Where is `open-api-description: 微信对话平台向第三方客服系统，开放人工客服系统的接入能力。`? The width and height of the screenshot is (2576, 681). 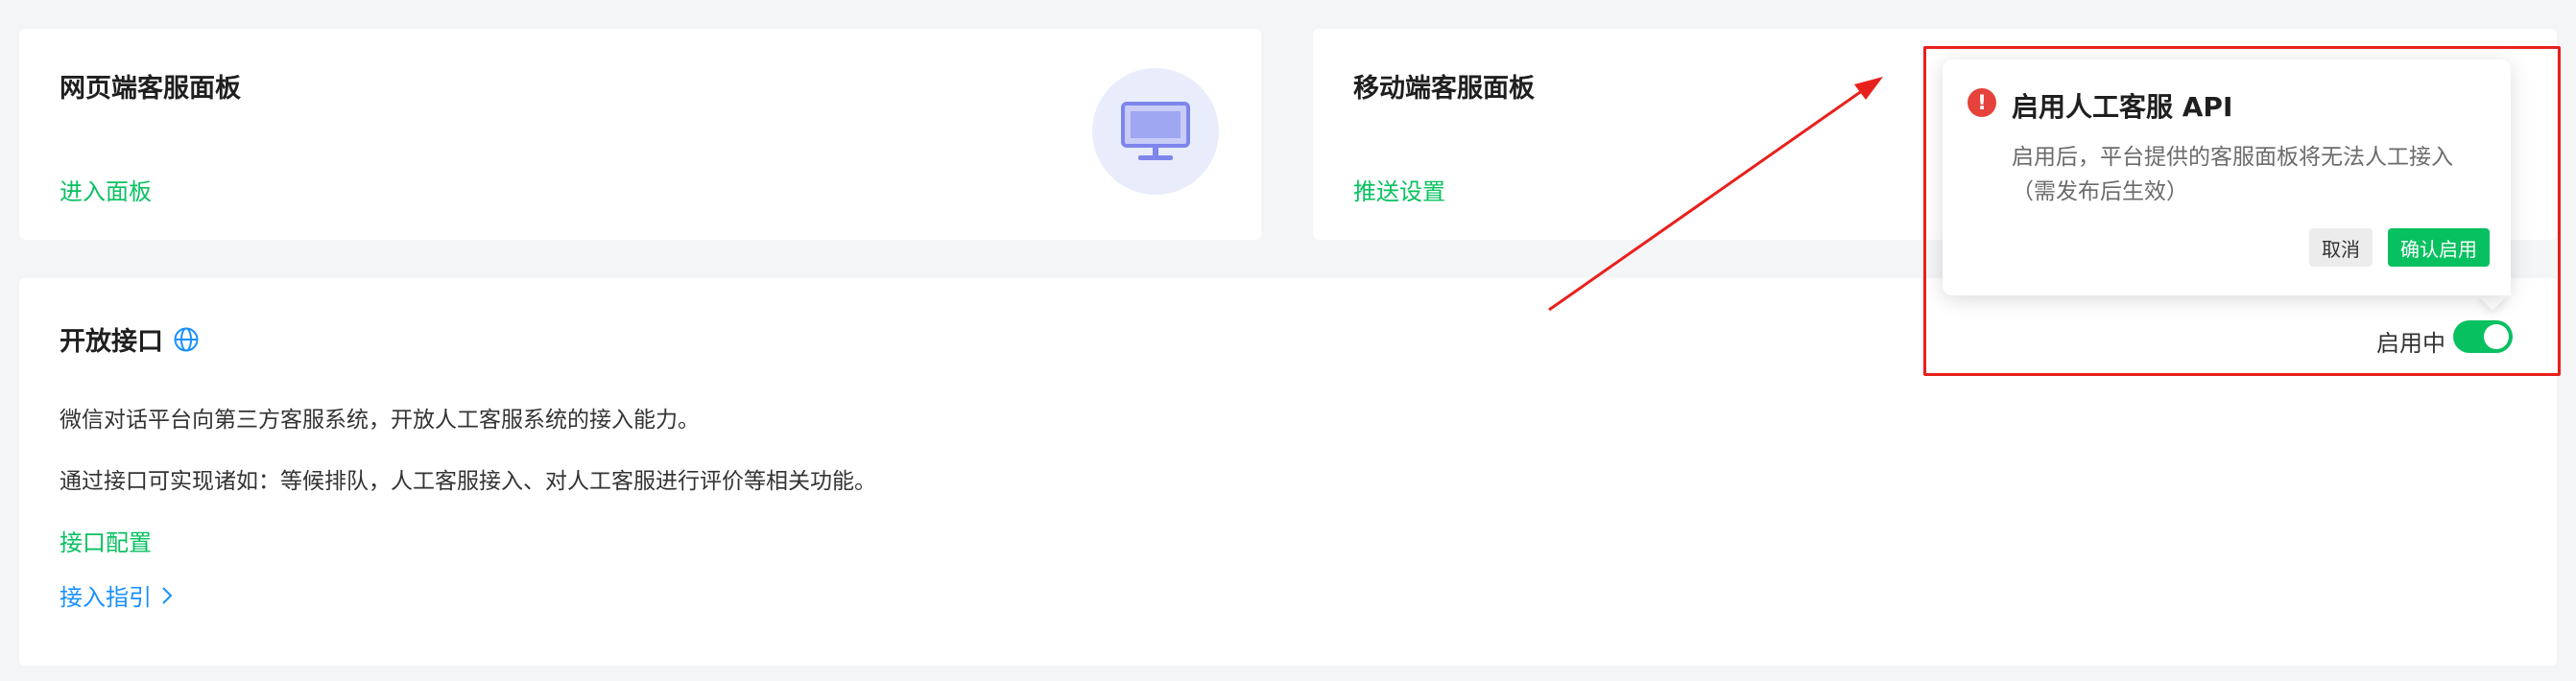
open-api-description: 微信对话平台向第三方客服系统，开放人工客服系统的接入能力。 is located at coordinates (380, 421).